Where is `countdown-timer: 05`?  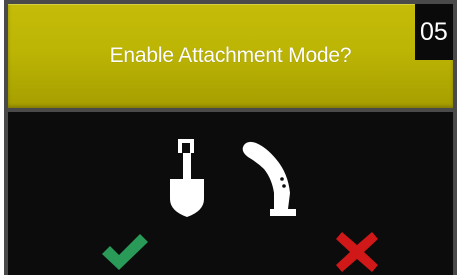
countdown-timer: 05 is located at coordinates (434, 32).